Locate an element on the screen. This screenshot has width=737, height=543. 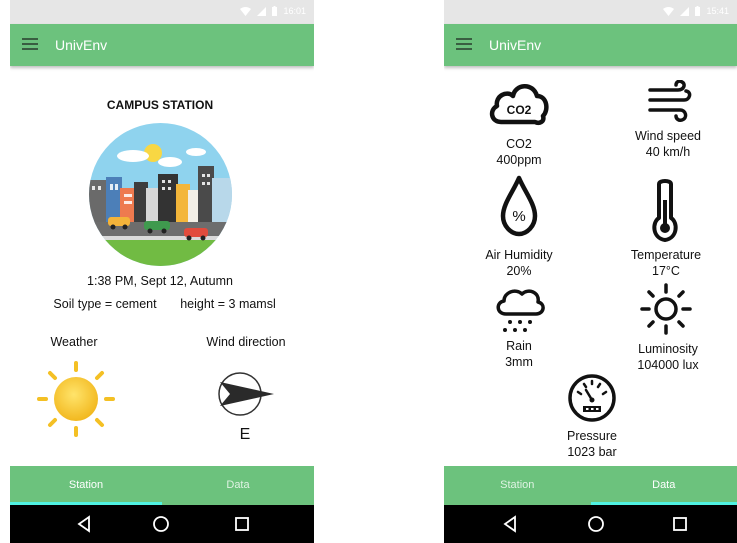
temperature-reading: Temperature 17°C is located at coordinates (666, 263).